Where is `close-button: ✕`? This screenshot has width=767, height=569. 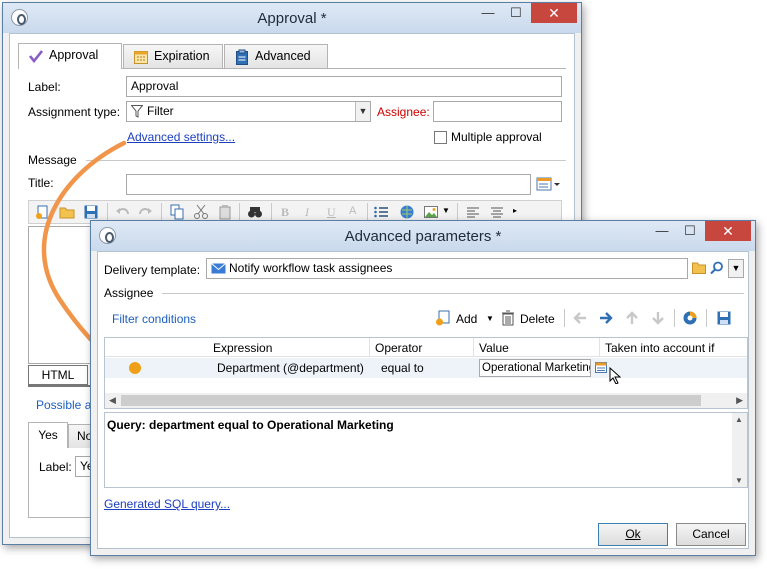 close-button: ✕ is located at coordinates (728, 231).